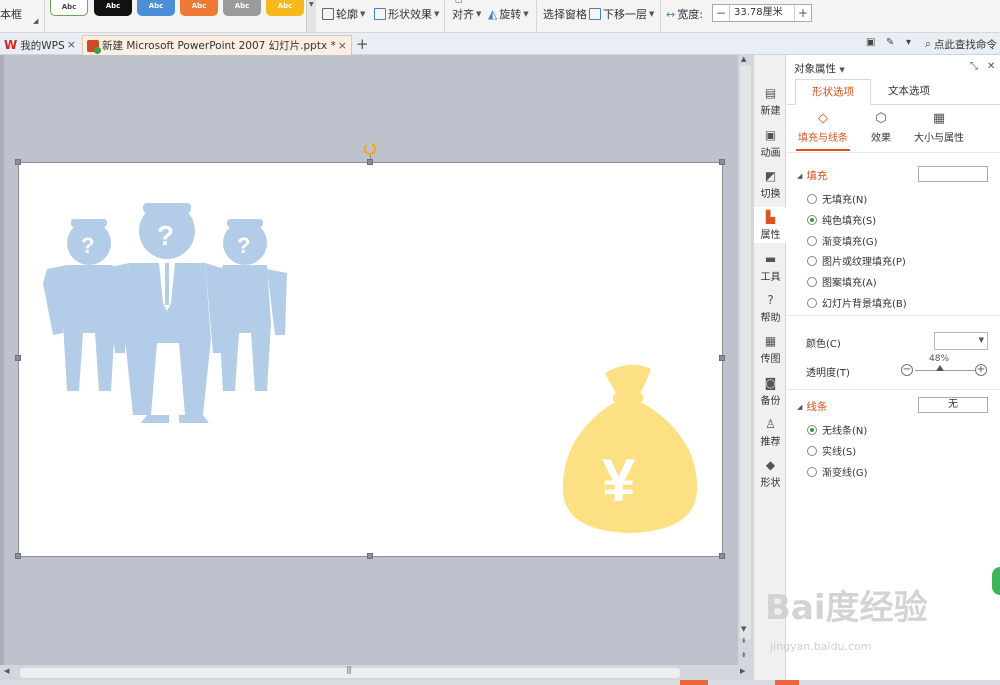 The width and height of the screenshot is (1000, 685). Describe the element at coordinates (770, 225) in the screenshot. I see `rail-item-properties: ▙ 属性` at that location.